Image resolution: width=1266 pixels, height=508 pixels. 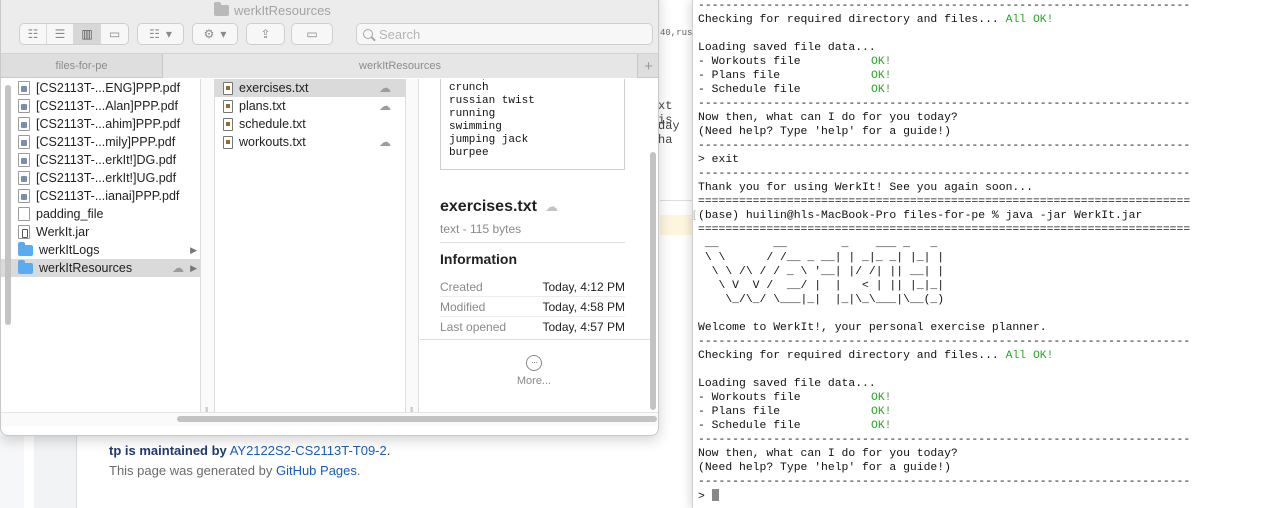 I want to click on action-menu-button: ⚙ ▾, so click(x=215, y=34).